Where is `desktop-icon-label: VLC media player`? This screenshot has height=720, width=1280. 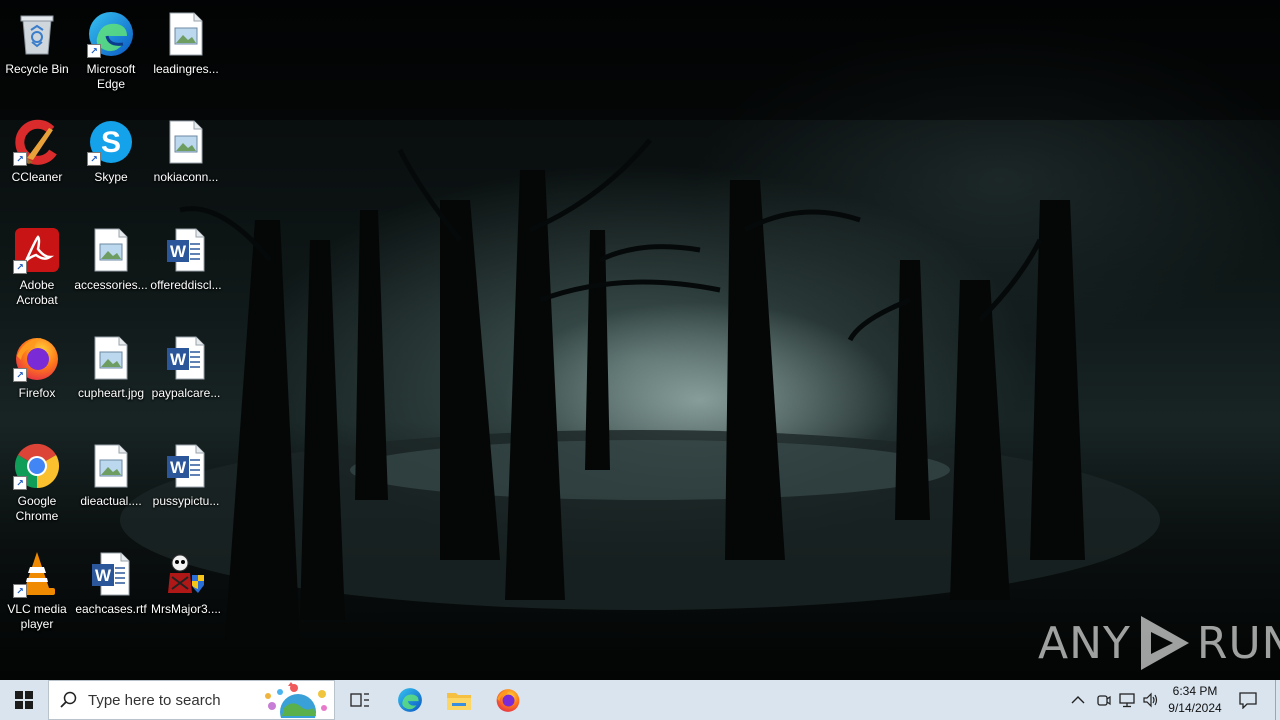
desktop-icon-label: VLC media player is located at coordinates (37, 616).